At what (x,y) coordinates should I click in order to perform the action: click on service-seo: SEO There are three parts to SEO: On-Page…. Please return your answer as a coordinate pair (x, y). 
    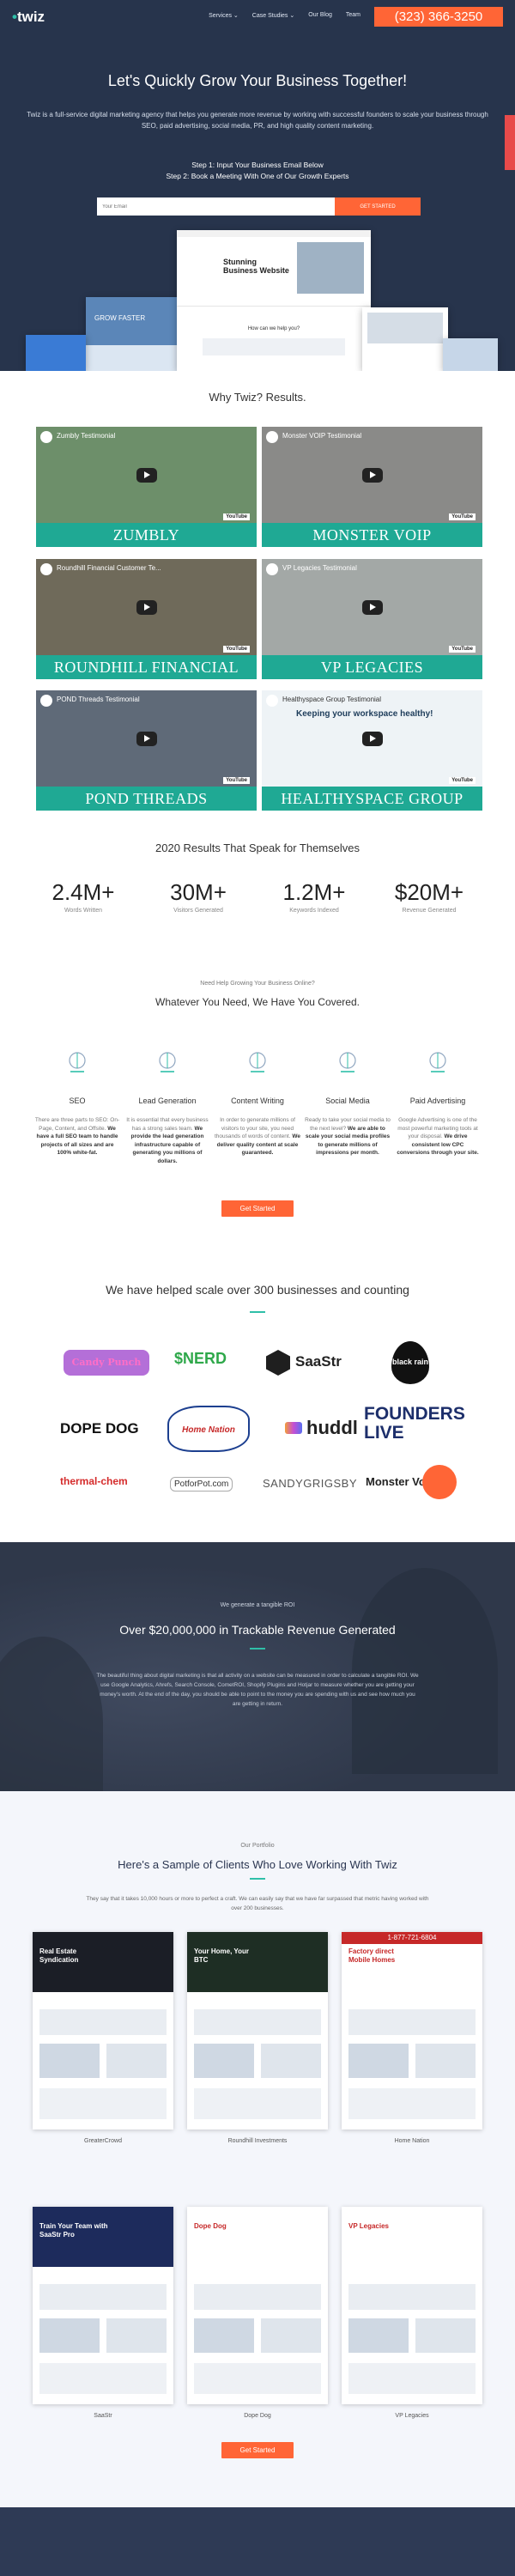
    Looking at the image, I should click on (77, 1102).